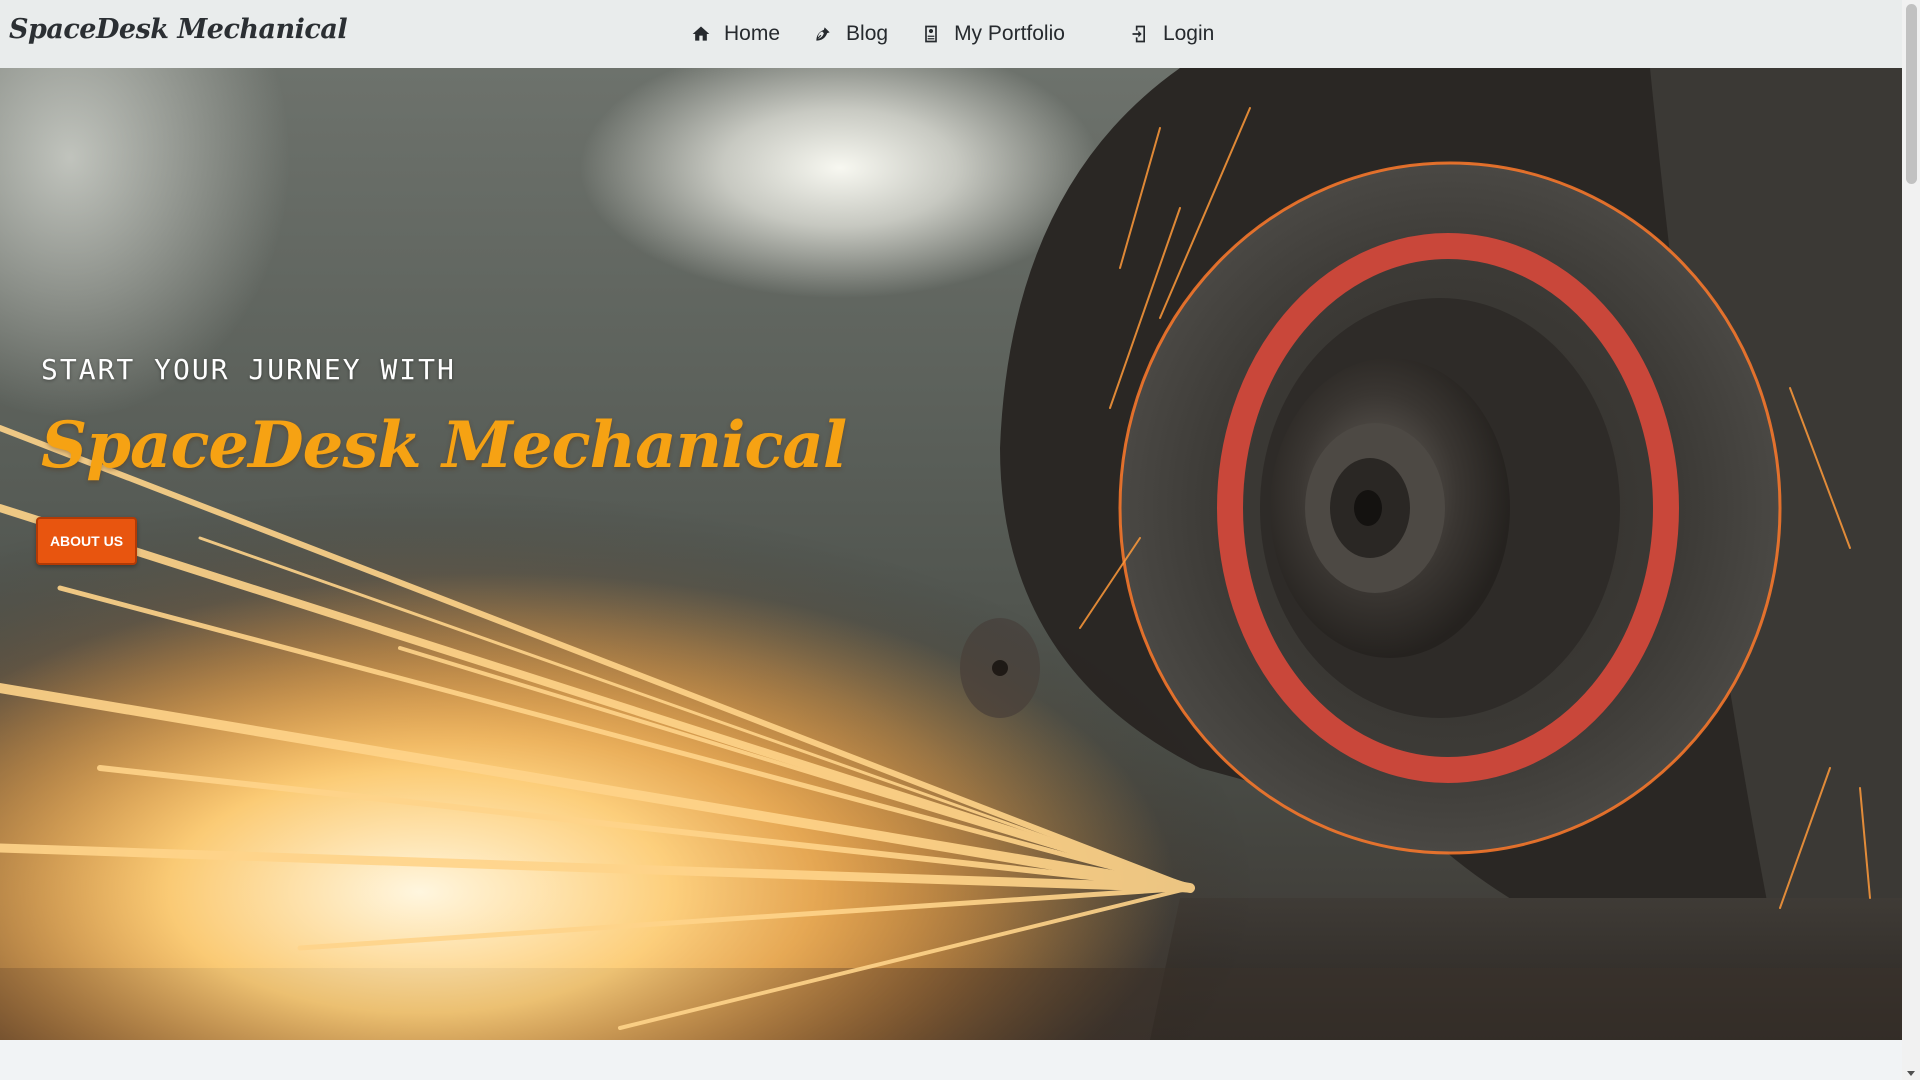  Describe the element at coordinates (931, 34) in the screenshot. I see `portfolio-icon` at that location.